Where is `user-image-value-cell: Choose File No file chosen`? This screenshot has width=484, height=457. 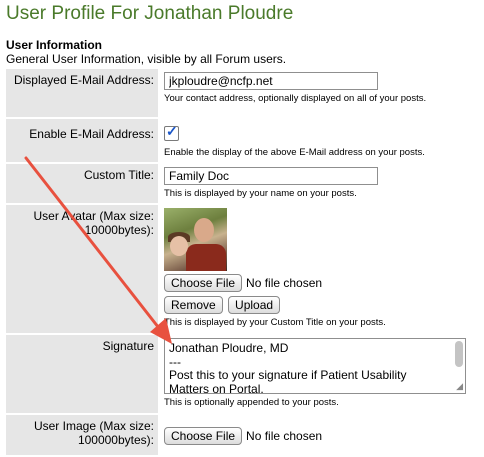 user-image-value-cell: Choose File No file chosen is located at coordinates (321, 435).